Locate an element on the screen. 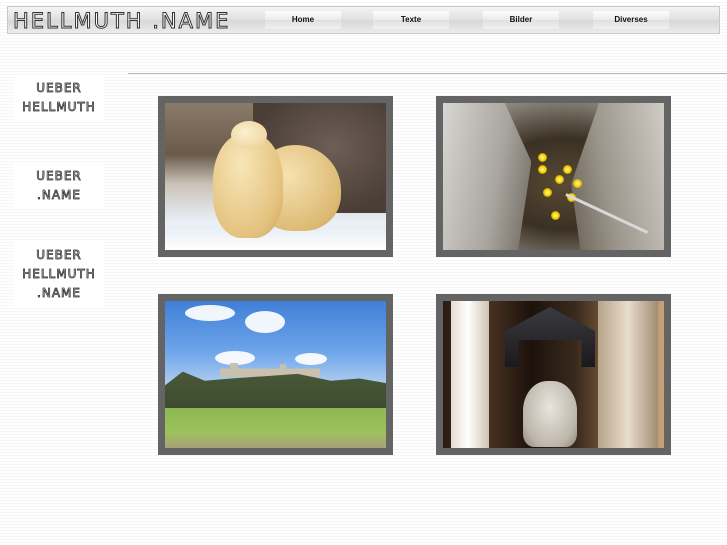 The height and width of the screenshot is (545, 727). sidebar-item-ueber-hellmuth-name: UEBER HELLMUTH .NAME is located at coordinates (59, 274).